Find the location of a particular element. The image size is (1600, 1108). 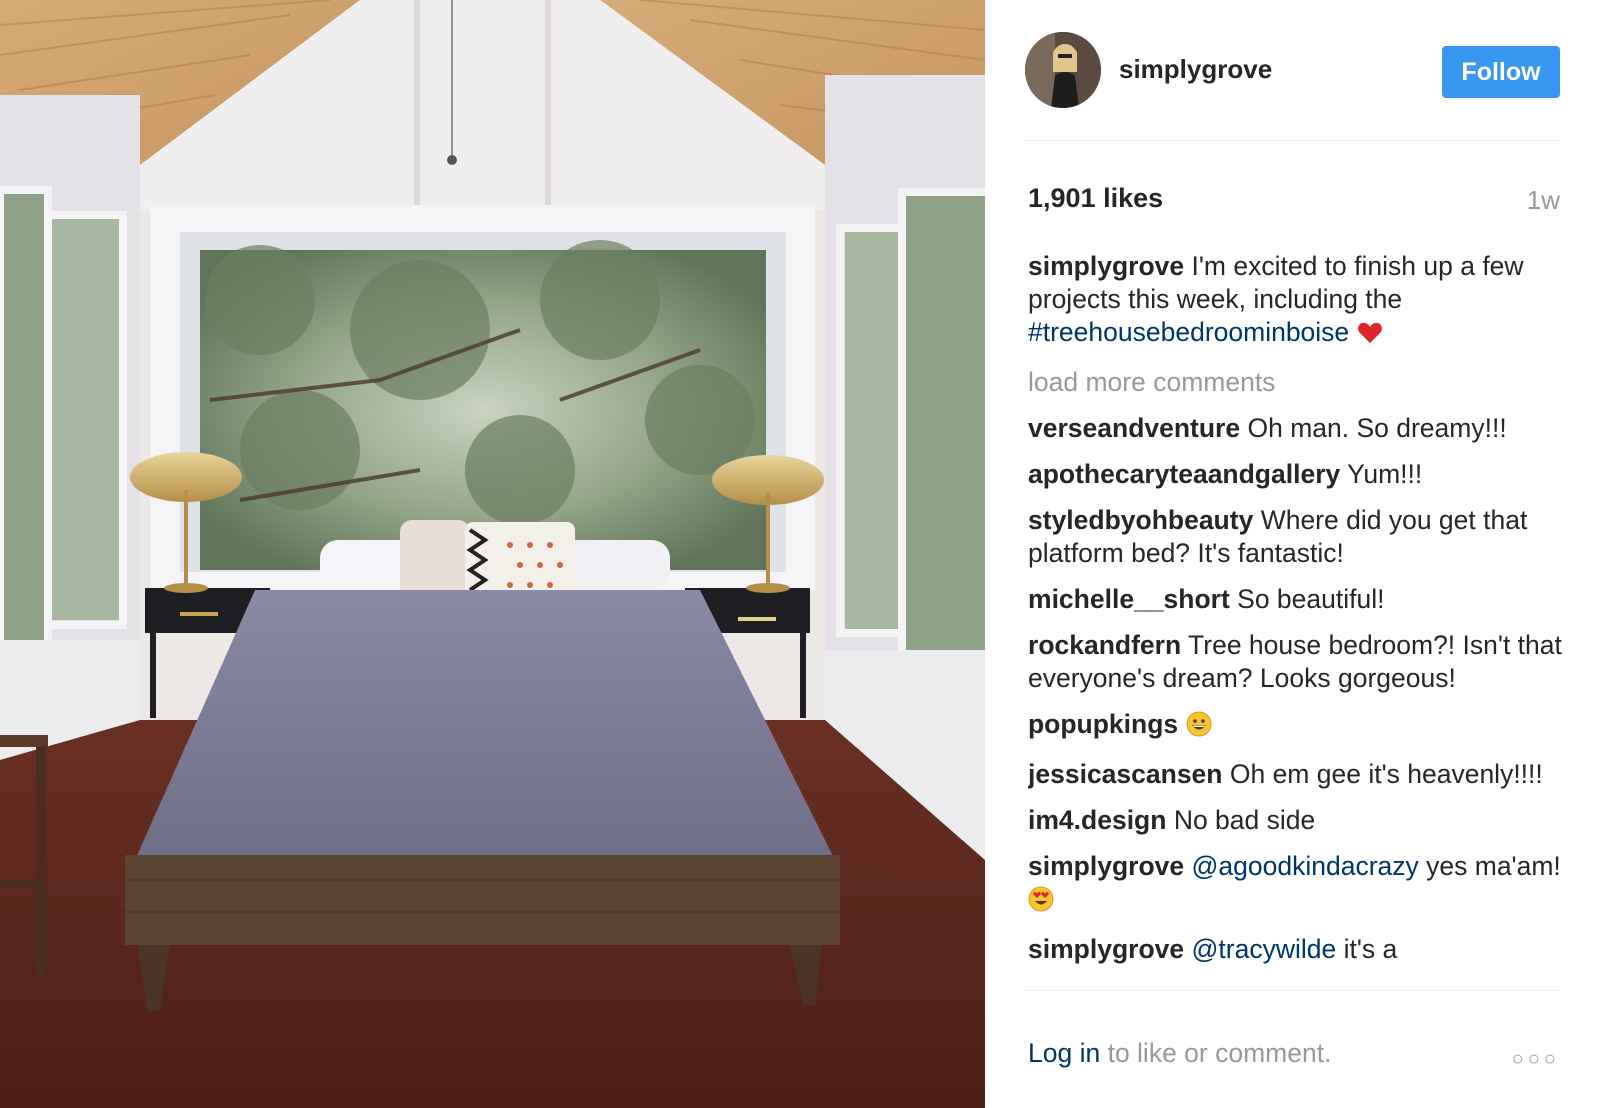

post-username: simplygrove is located at coordinates (1195, 69).